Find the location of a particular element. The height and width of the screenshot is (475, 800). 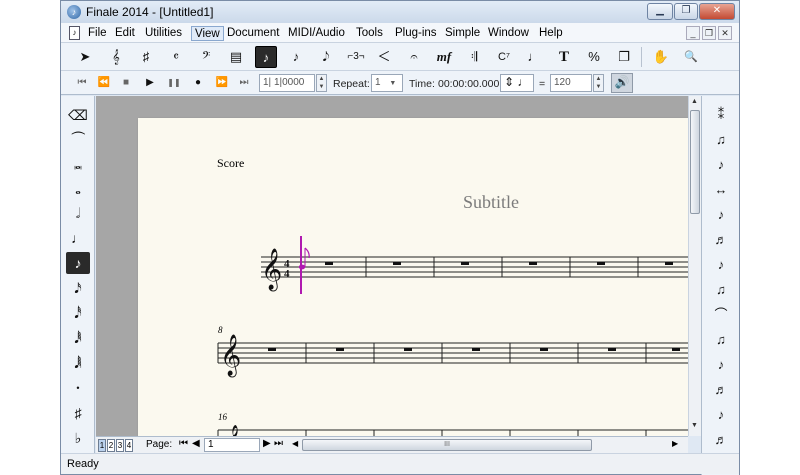

repeat-select: 1 ▼ is located at coordinates (387, 83).